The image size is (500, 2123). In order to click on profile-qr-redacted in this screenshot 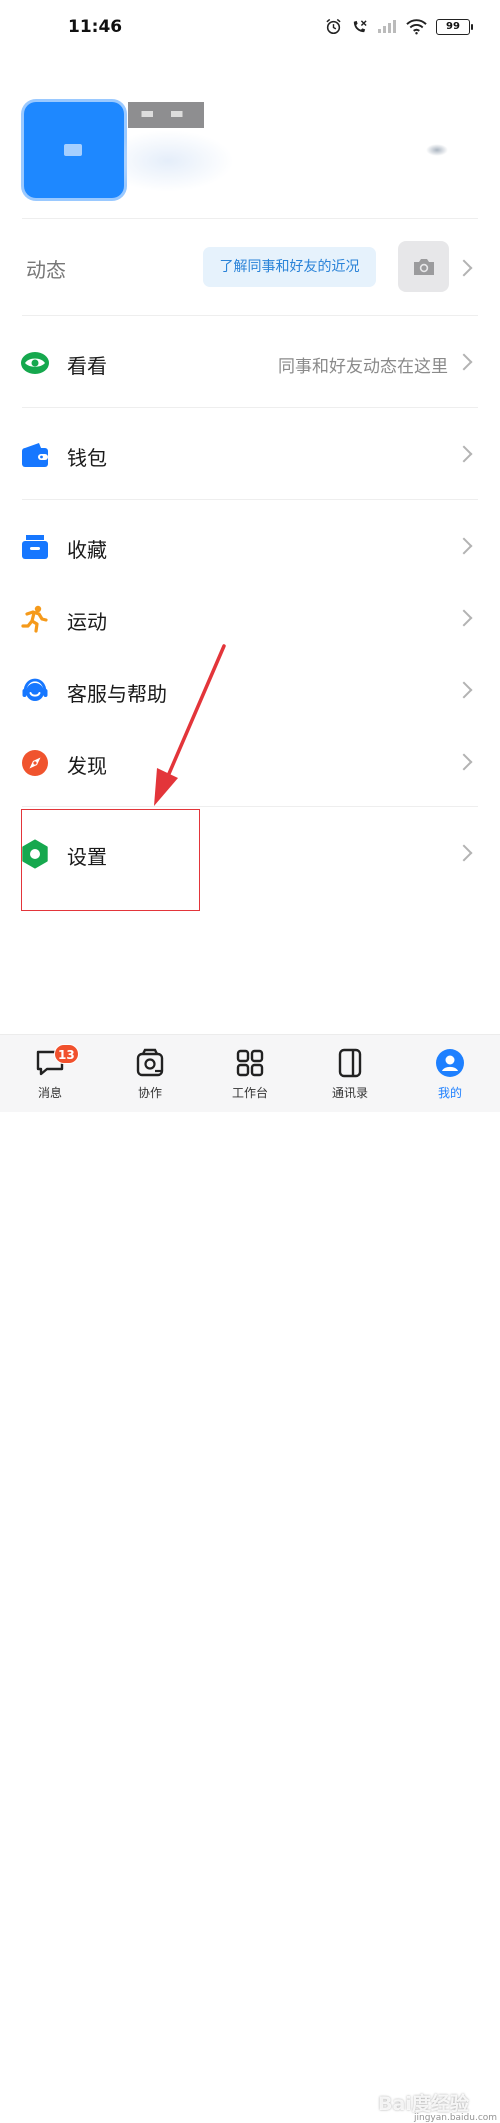, I will do `click(437, 150)`.